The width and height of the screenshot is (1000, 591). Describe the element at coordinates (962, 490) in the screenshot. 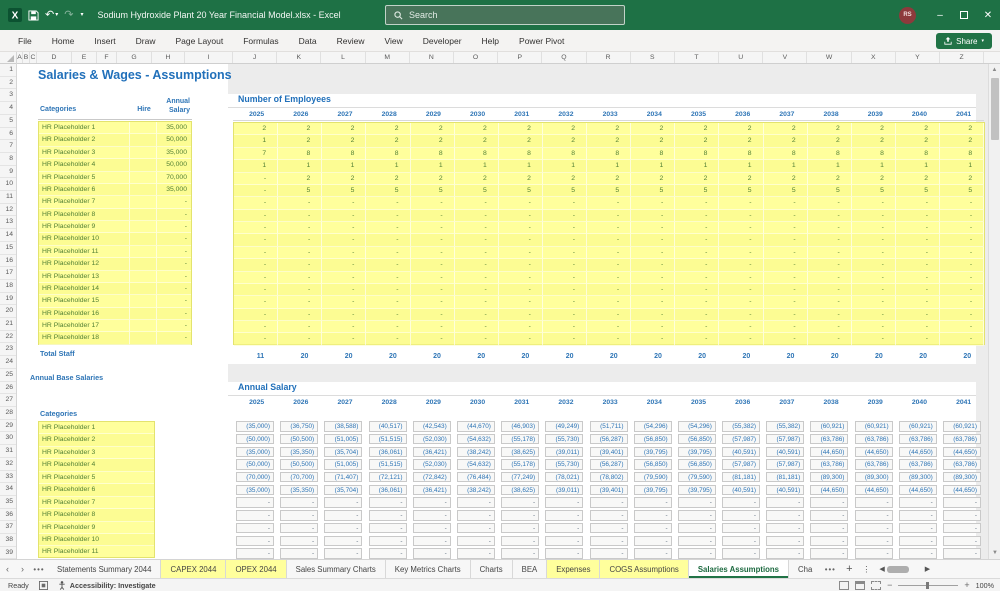

I see `salary-value-cell: (44,650)` at that location.